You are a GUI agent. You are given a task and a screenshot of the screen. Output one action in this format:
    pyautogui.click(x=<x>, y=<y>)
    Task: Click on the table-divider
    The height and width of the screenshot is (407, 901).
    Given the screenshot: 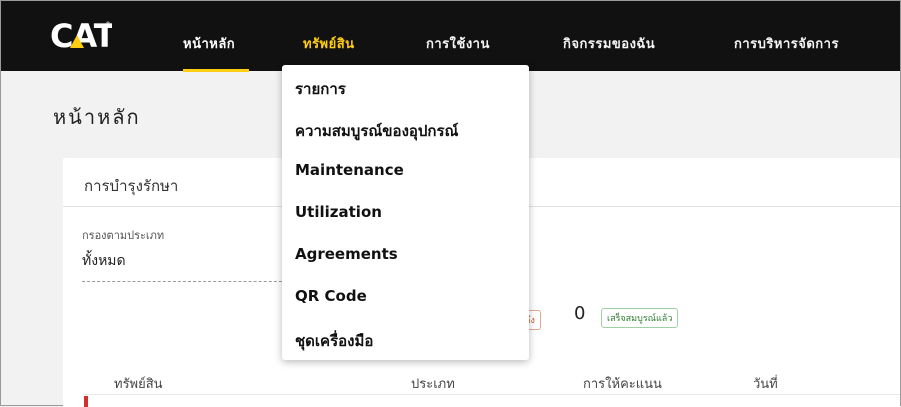 What is the action you would take?
    pyautogui.click(x=492, y=394)
    